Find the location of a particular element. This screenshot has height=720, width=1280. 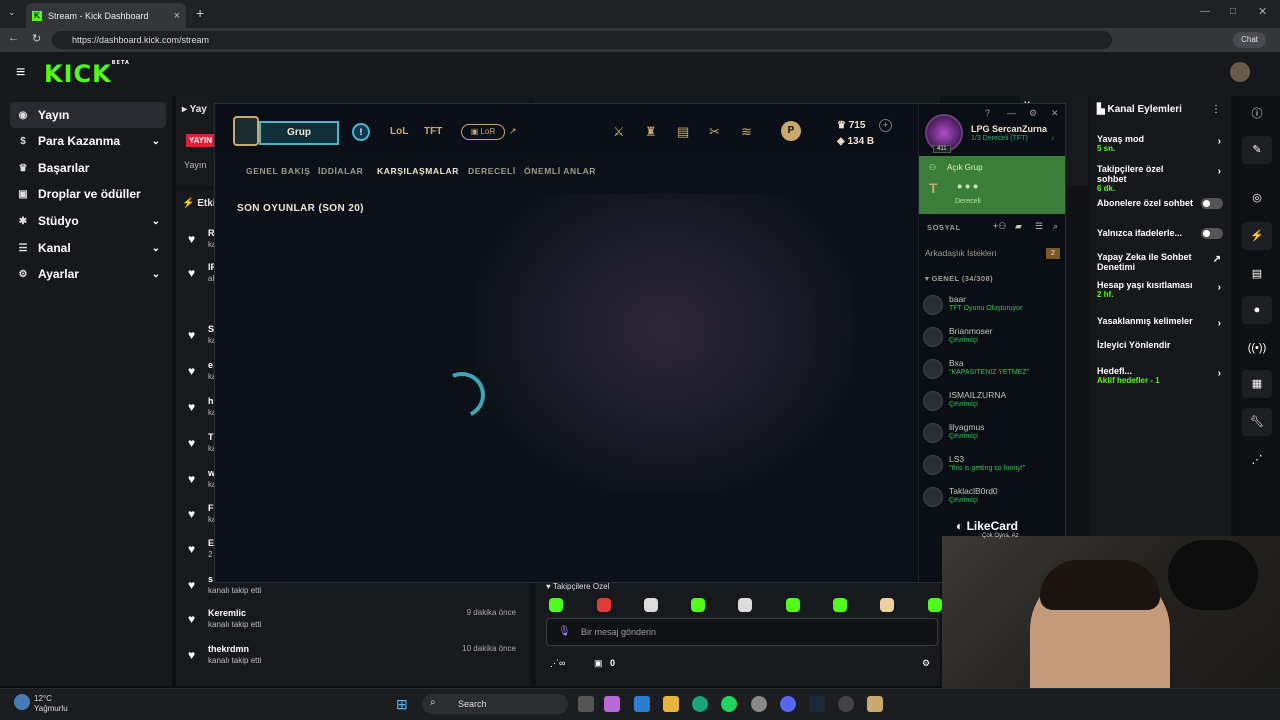

activity-username: T is located at coordinates (211, 437).